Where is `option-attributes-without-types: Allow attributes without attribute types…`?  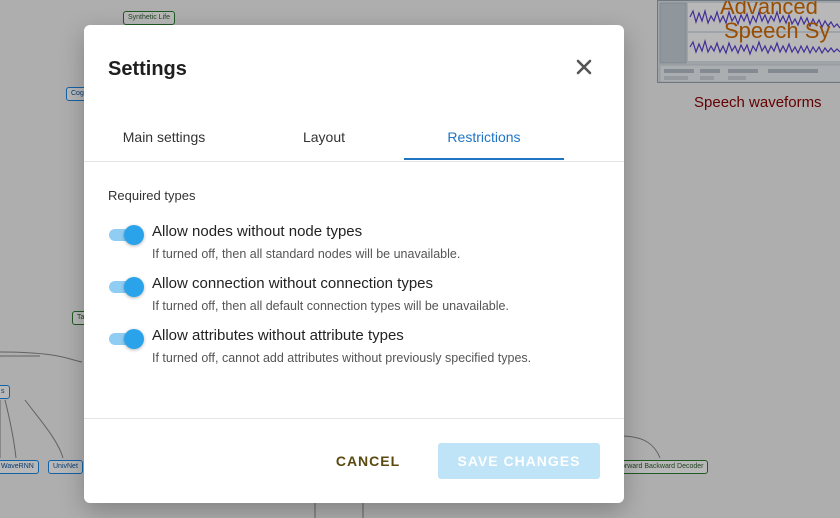 option-attributes-without-types: Allow attributes without attribute types… is located at coordinates (358, 350).